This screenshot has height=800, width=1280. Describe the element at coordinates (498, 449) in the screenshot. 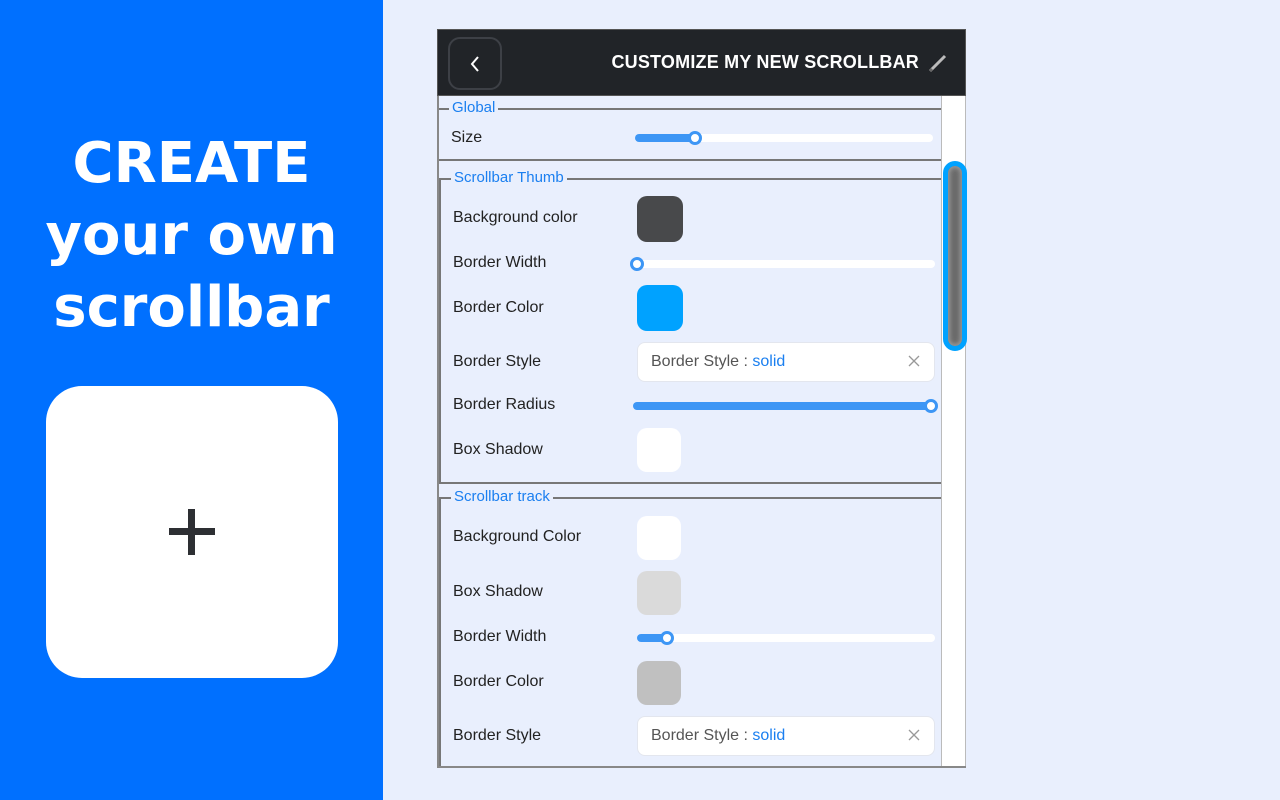

I see `thumb-box-shadow-label: Box Shadow` at that location.